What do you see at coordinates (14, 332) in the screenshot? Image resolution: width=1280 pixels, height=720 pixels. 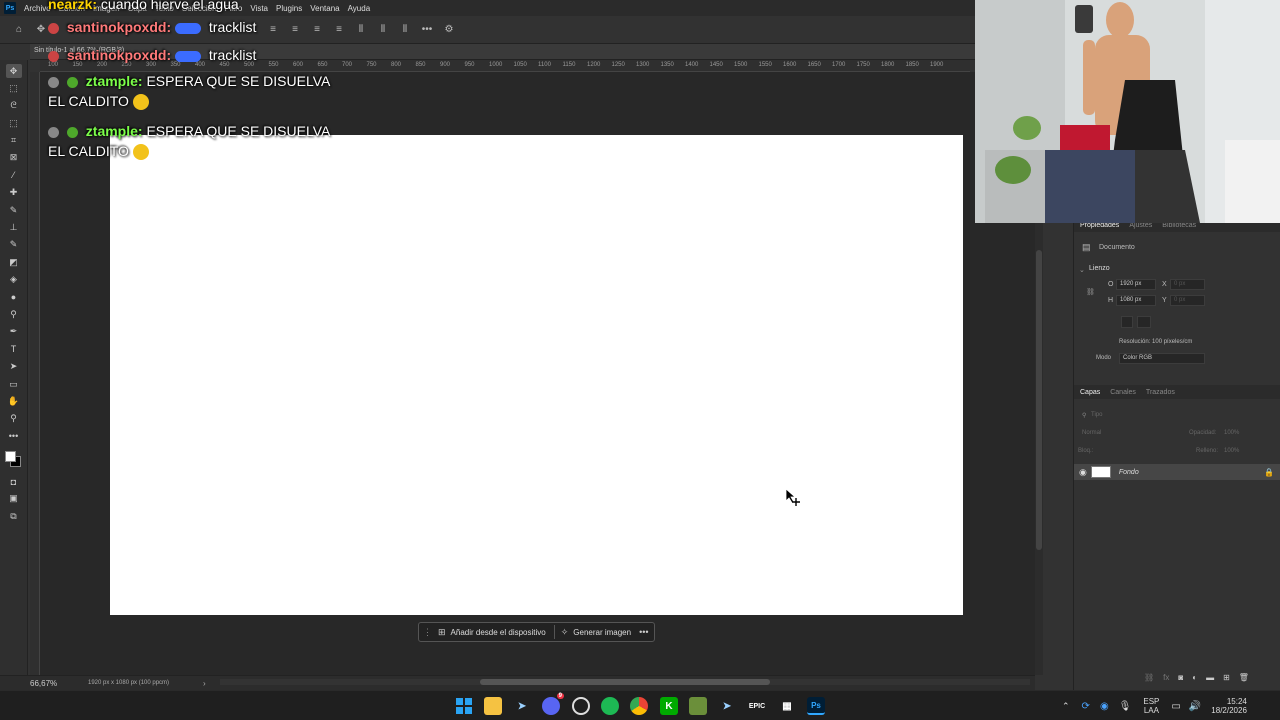 I see `pen-tool-icon: ✒` at bounding box center [14, 332].